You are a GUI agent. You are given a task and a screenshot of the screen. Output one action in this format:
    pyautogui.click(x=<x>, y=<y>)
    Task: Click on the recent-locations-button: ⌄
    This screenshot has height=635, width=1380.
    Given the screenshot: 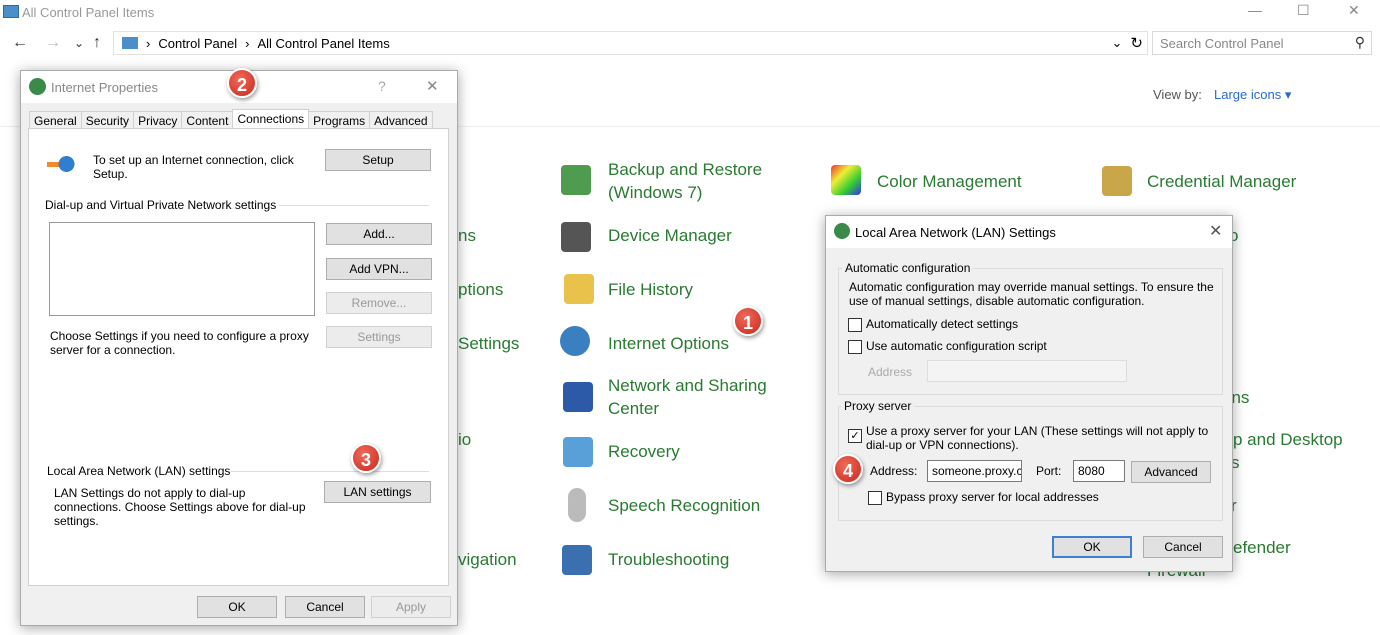 What is the action you would take?
    pyautogui.click(x=79, y=43)
    